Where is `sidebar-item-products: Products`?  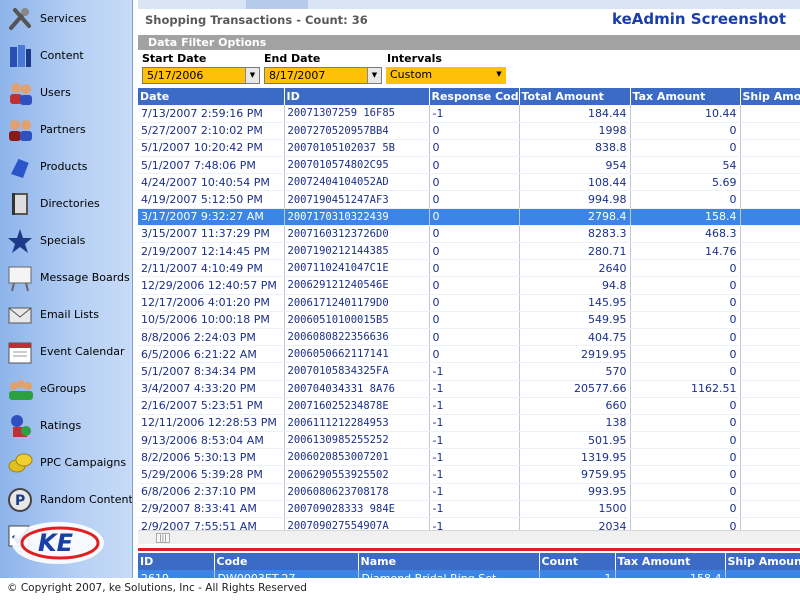 sidebar-item-products: Products is located at coordinates (66, 166).